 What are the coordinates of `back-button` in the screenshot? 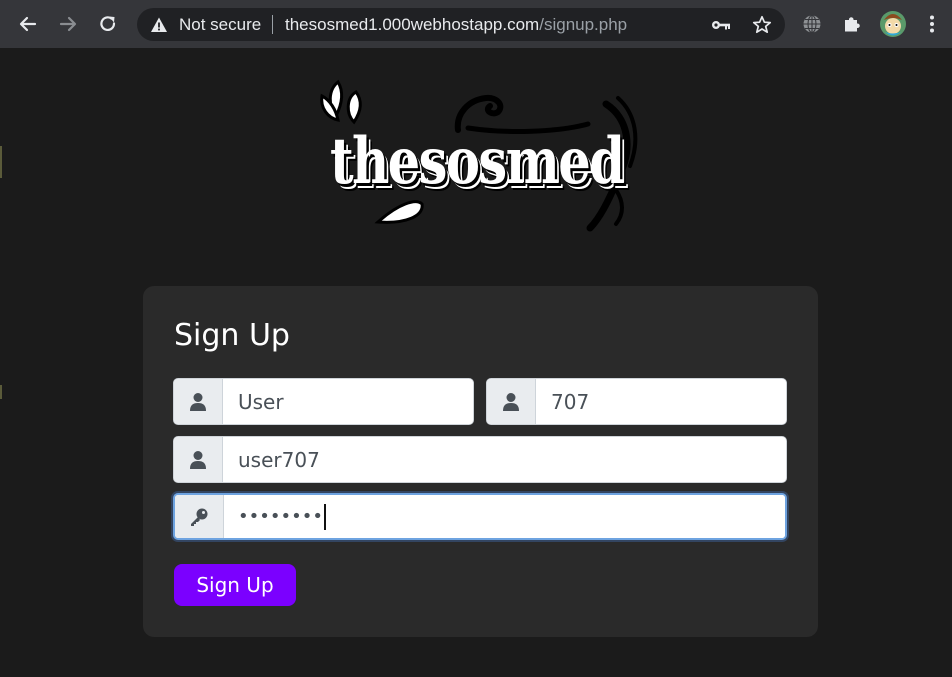 It's located at (28, 24).